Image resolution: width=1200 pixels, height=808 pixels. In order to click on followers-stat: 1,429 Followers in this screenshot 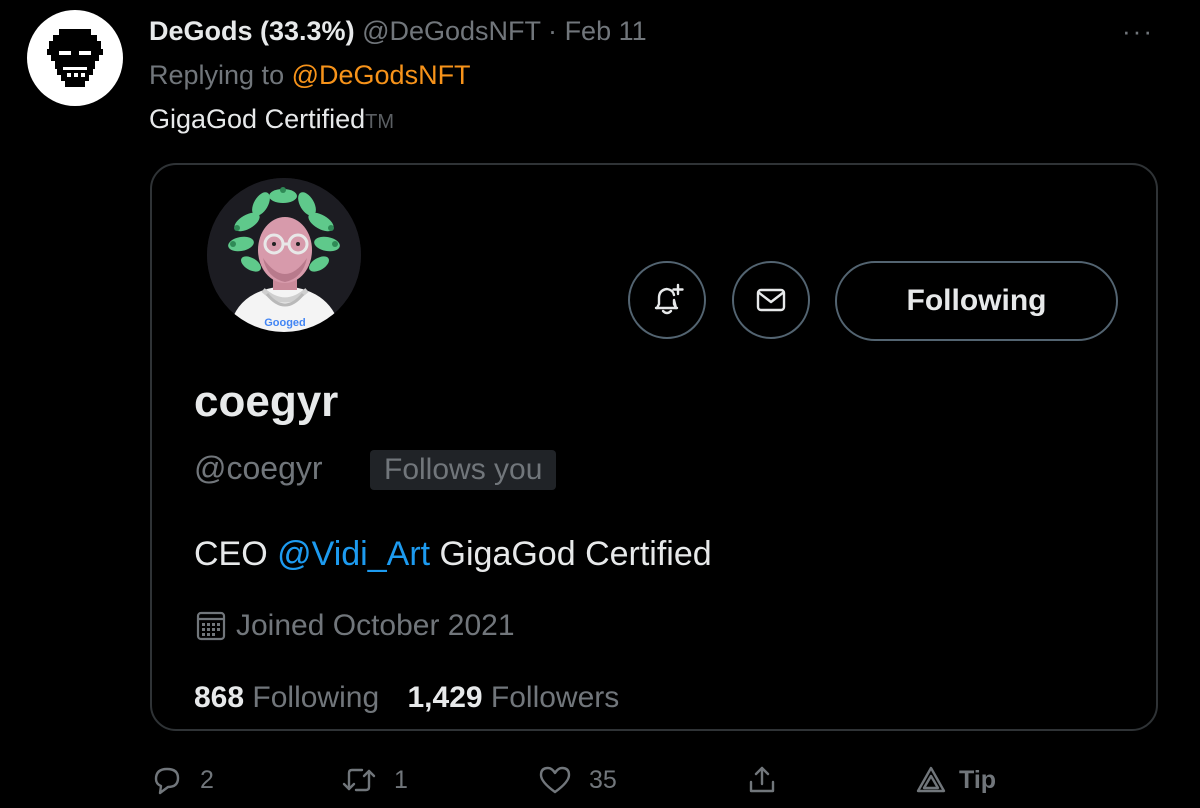, I will do `click(513, 697)`.